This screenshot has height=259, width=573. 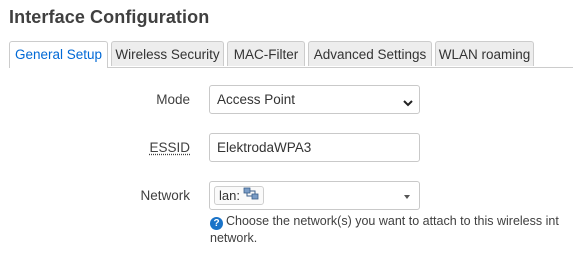 I want to click on caret-down-icon, so click(x=407, y=197).